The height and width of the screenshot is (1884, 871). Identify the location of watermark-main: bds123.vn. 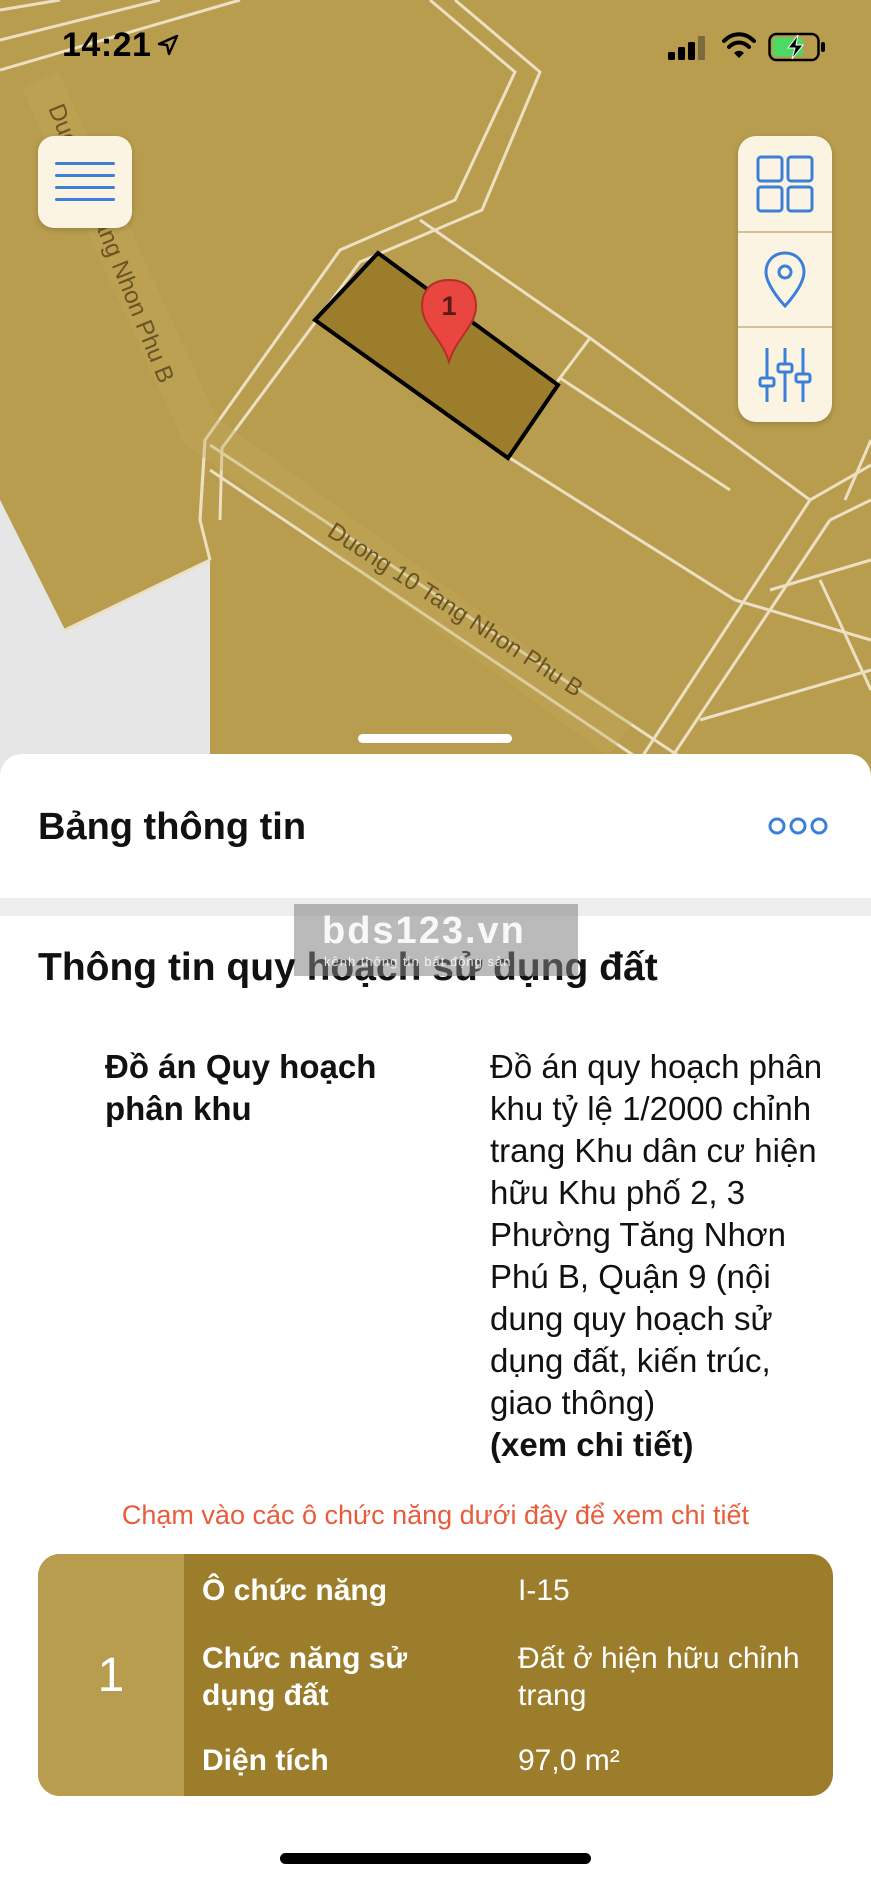
(424, 931).